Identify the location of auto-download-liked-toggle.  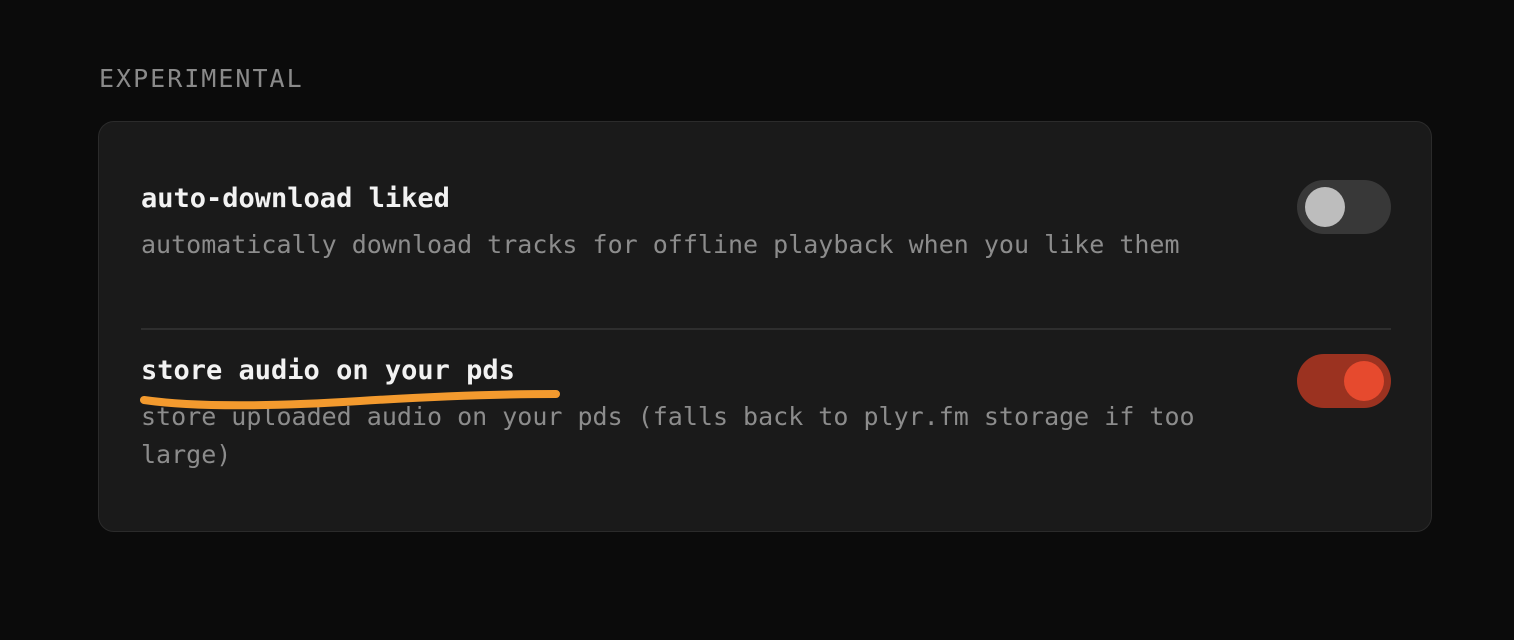
(1344, 207).